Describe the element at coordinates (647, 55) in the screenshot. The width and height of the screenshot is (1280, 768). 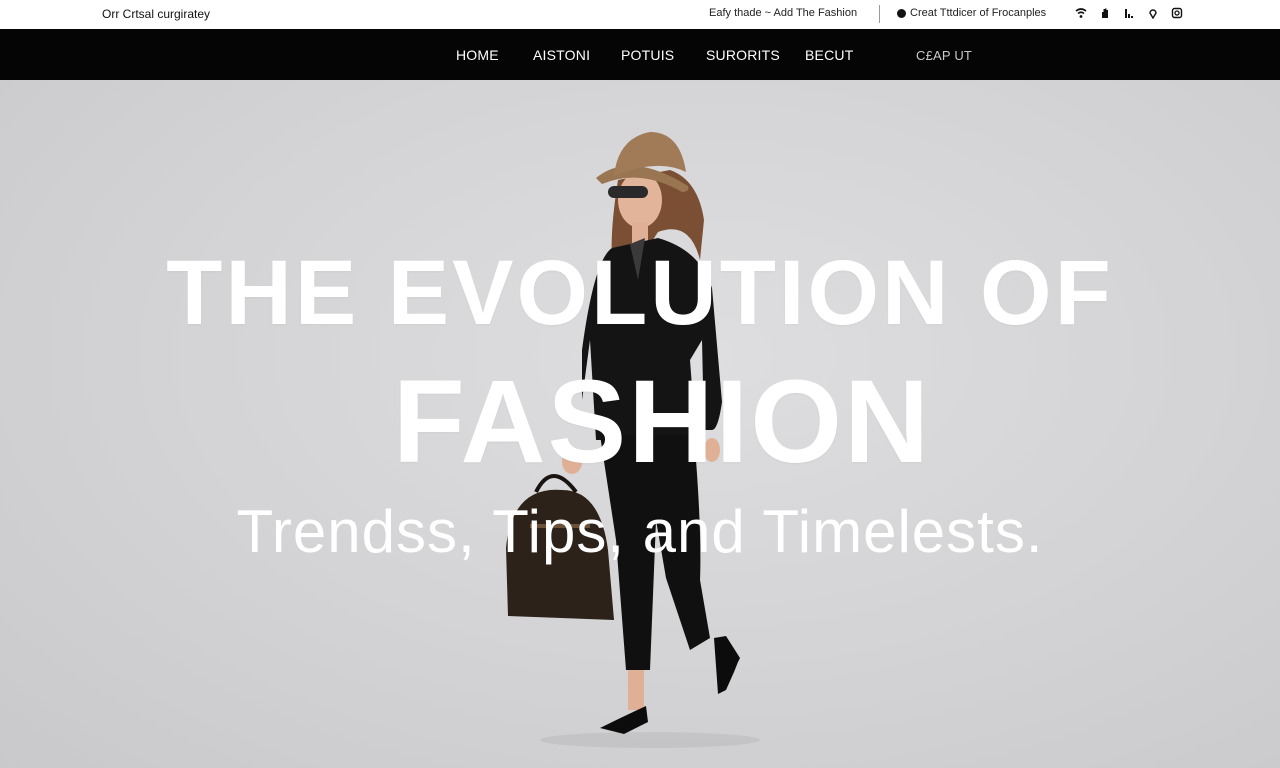
I see `nav-item-potuis: POTUIS` at that location.